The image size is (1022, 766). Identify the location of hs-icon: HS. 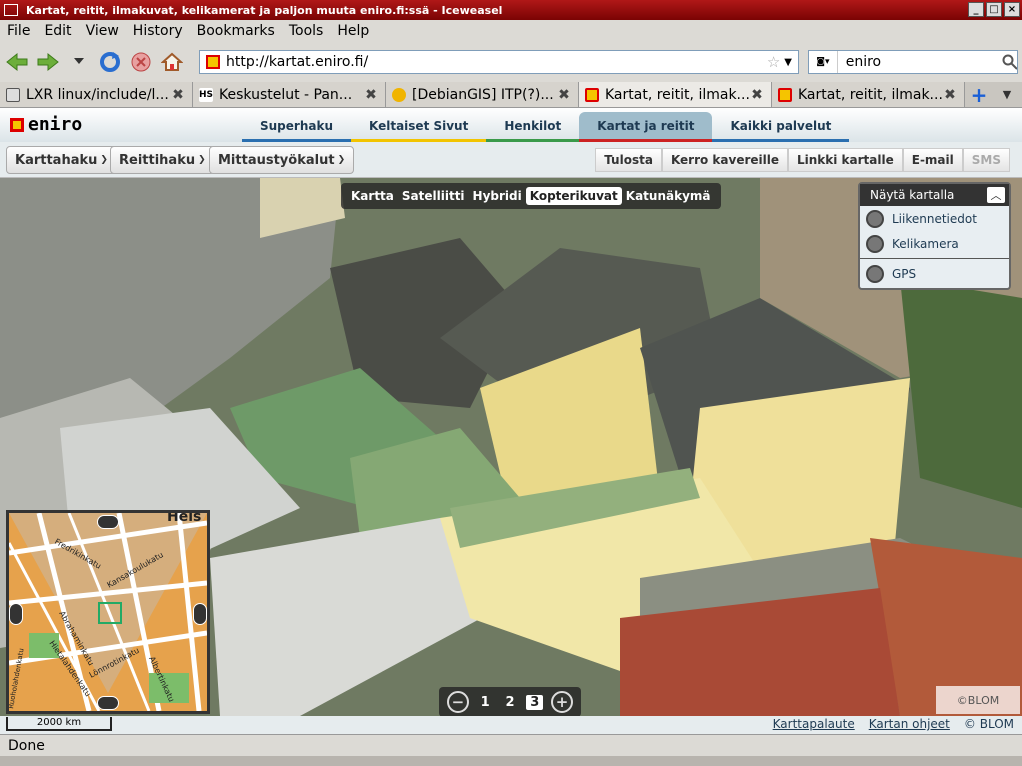
(206, 94).